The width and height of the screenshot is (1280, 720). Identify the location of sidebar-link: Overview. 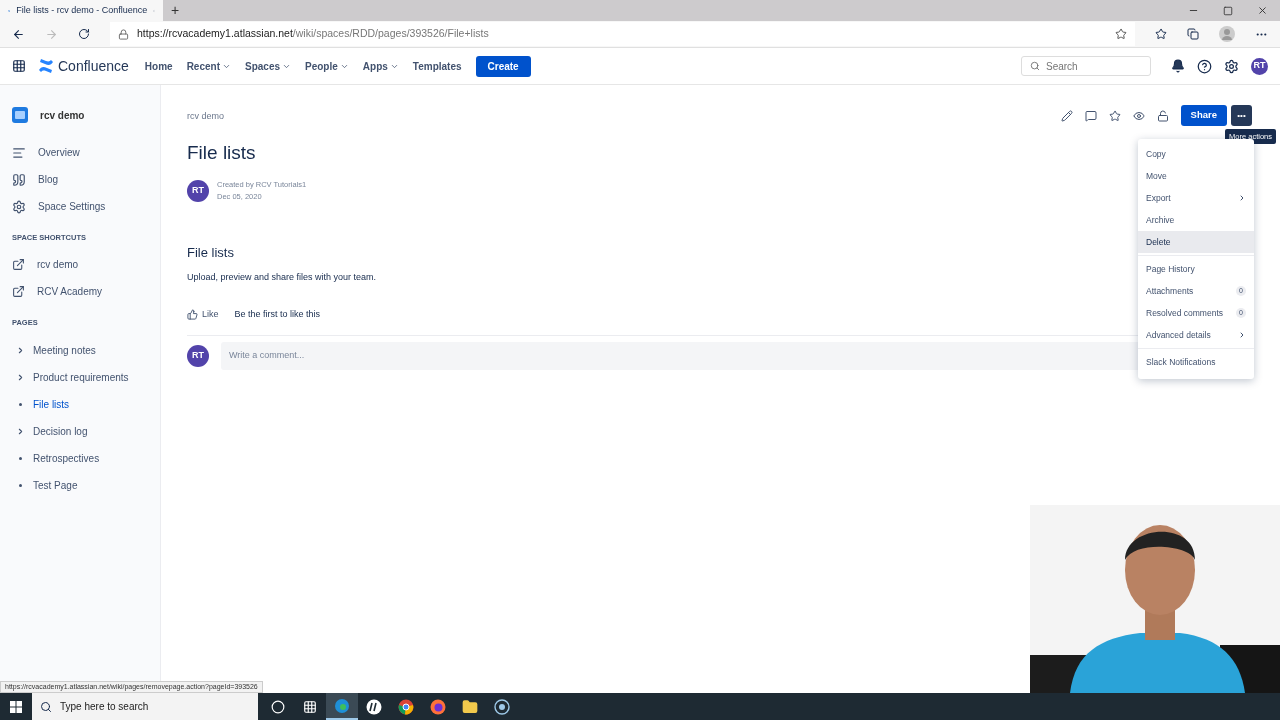
(80, 152).